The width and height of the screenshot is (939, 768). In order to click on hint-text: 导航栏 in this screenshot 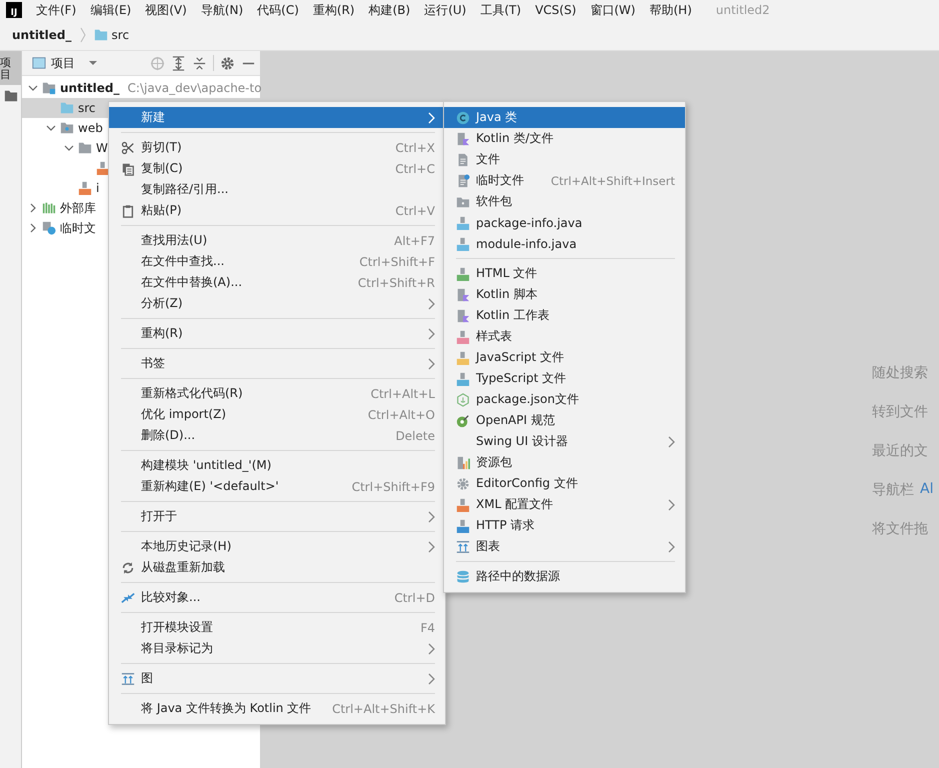, I will do `click(893, 490)`.